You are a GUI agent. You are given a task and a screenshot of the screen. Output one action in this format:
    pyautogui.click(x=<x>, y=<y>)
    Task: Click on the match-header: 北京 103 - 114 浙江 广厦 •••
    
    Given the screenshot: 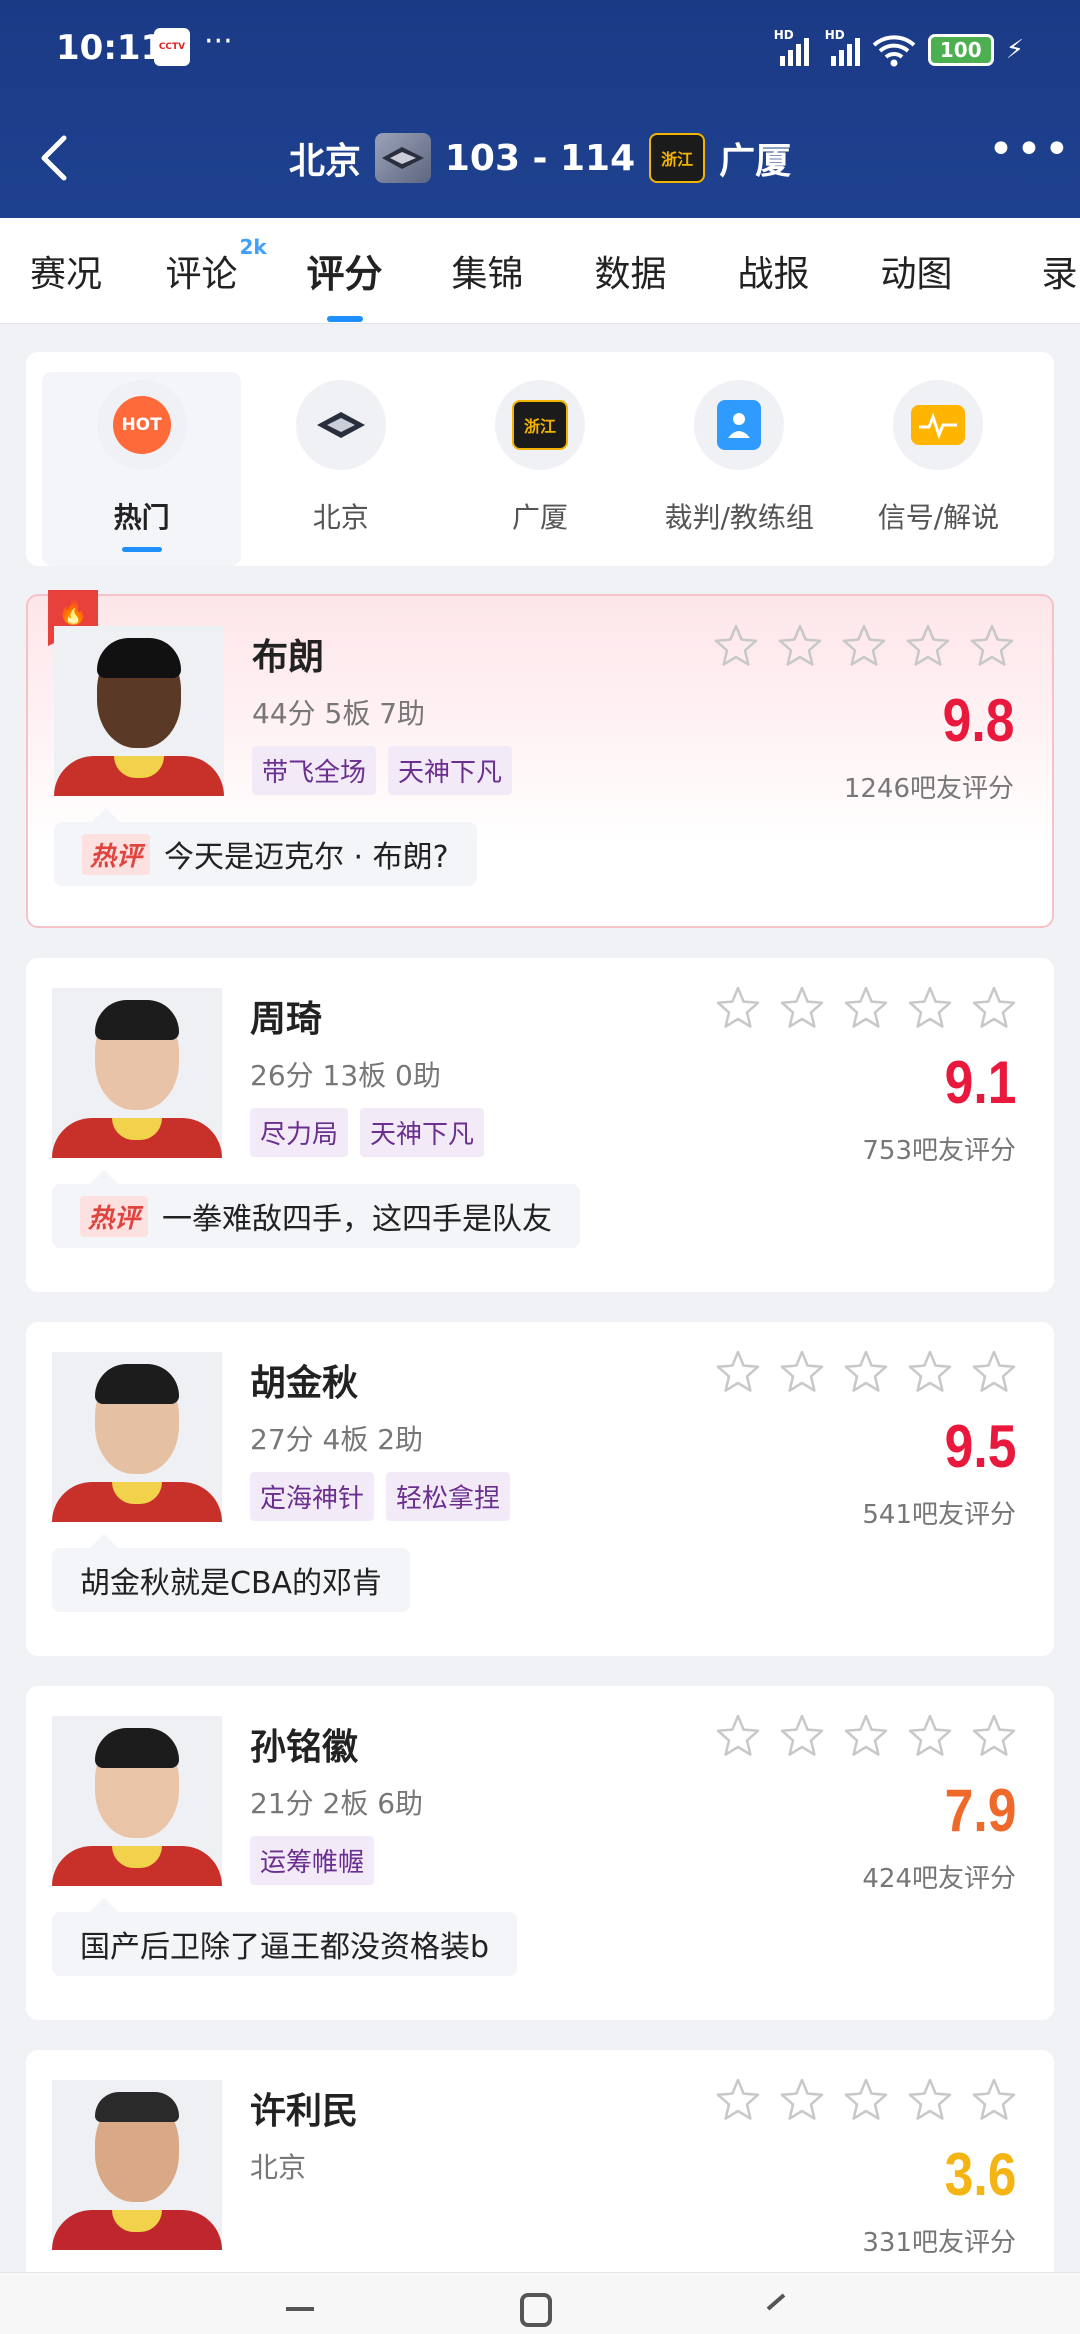 What is the action you would take?
    pyautogui.click(x=540, y=160)
    